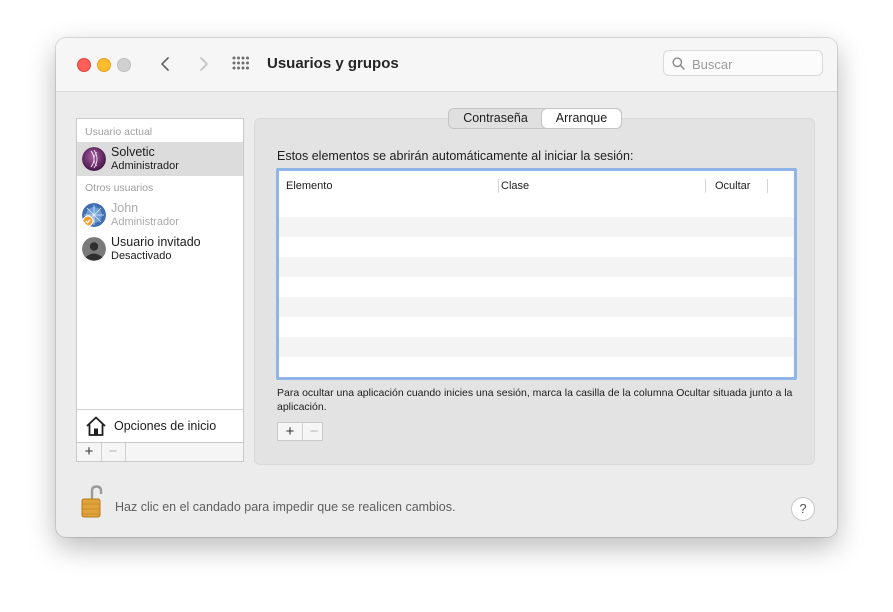 The image size is (893, 612). Describe the element at coordinates (165, 426) in the screenshot. I see `login-options-label: Opciones de inicio` at that location.